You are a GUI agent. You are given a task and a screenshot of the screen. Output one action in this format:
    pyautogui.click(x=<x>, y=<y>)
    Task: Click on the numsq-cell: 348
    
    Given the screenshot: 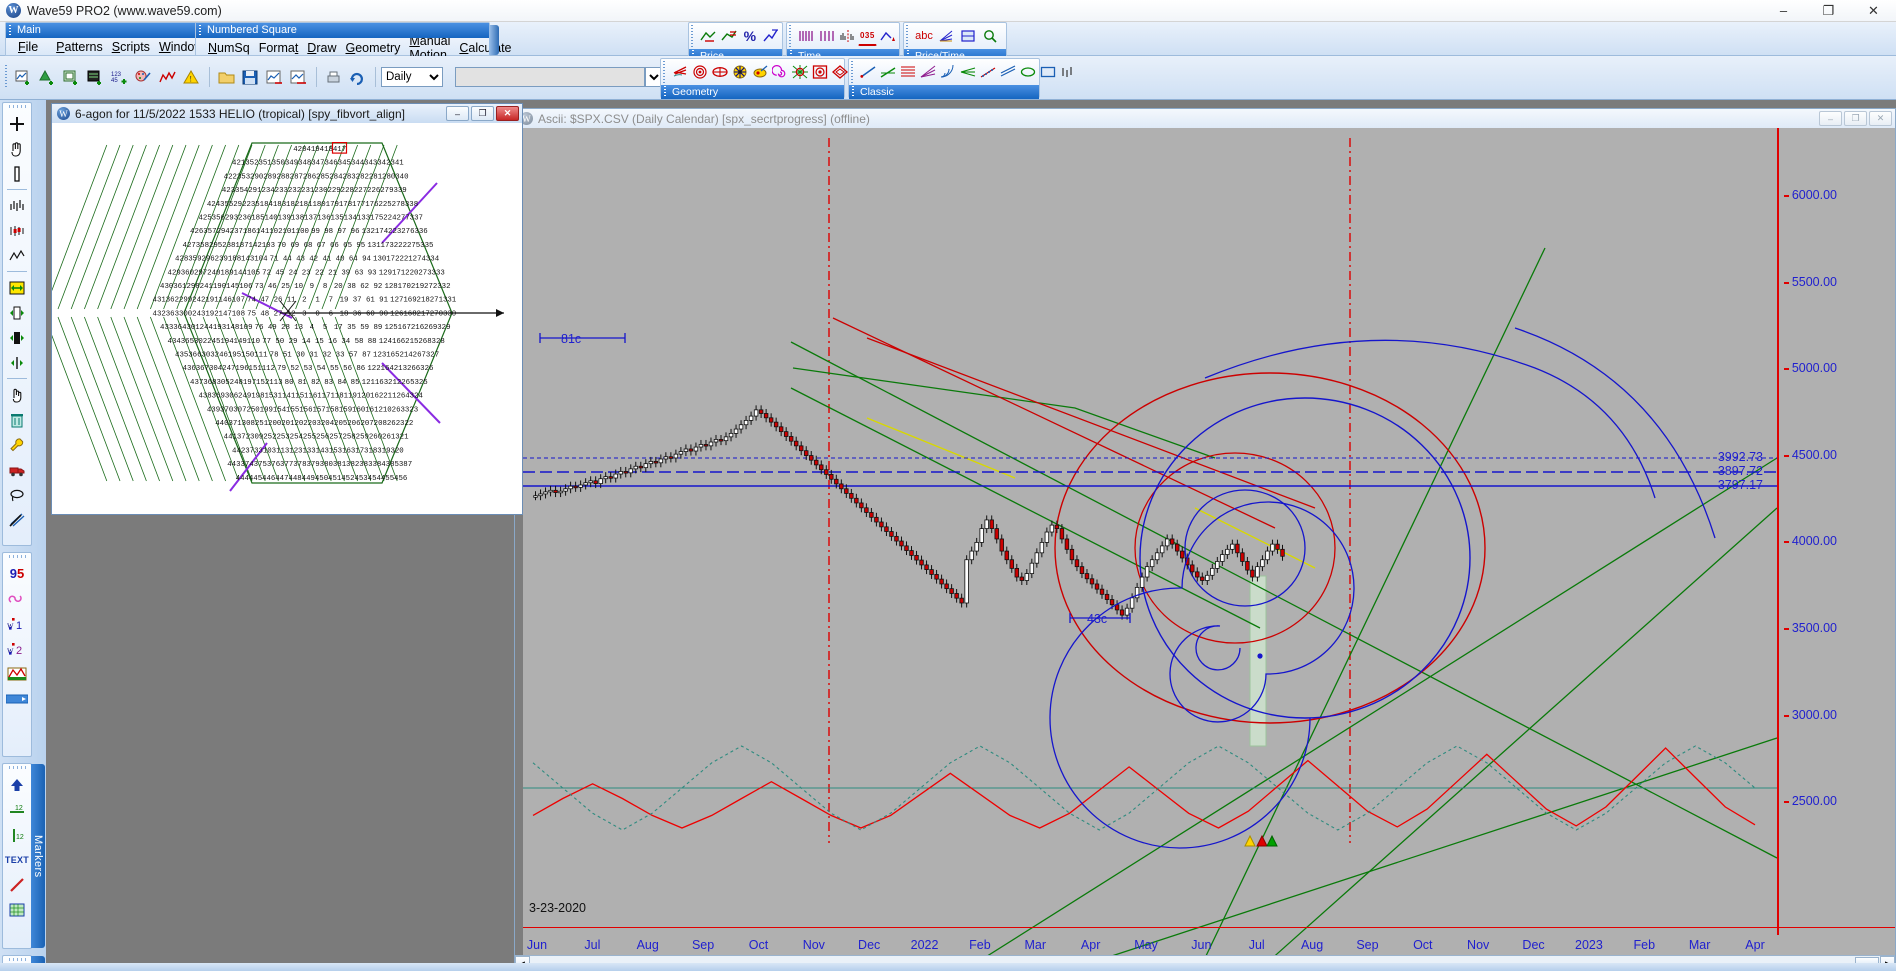 What is the action you would take?
    pyautogui.click(x=304, y=164)
    